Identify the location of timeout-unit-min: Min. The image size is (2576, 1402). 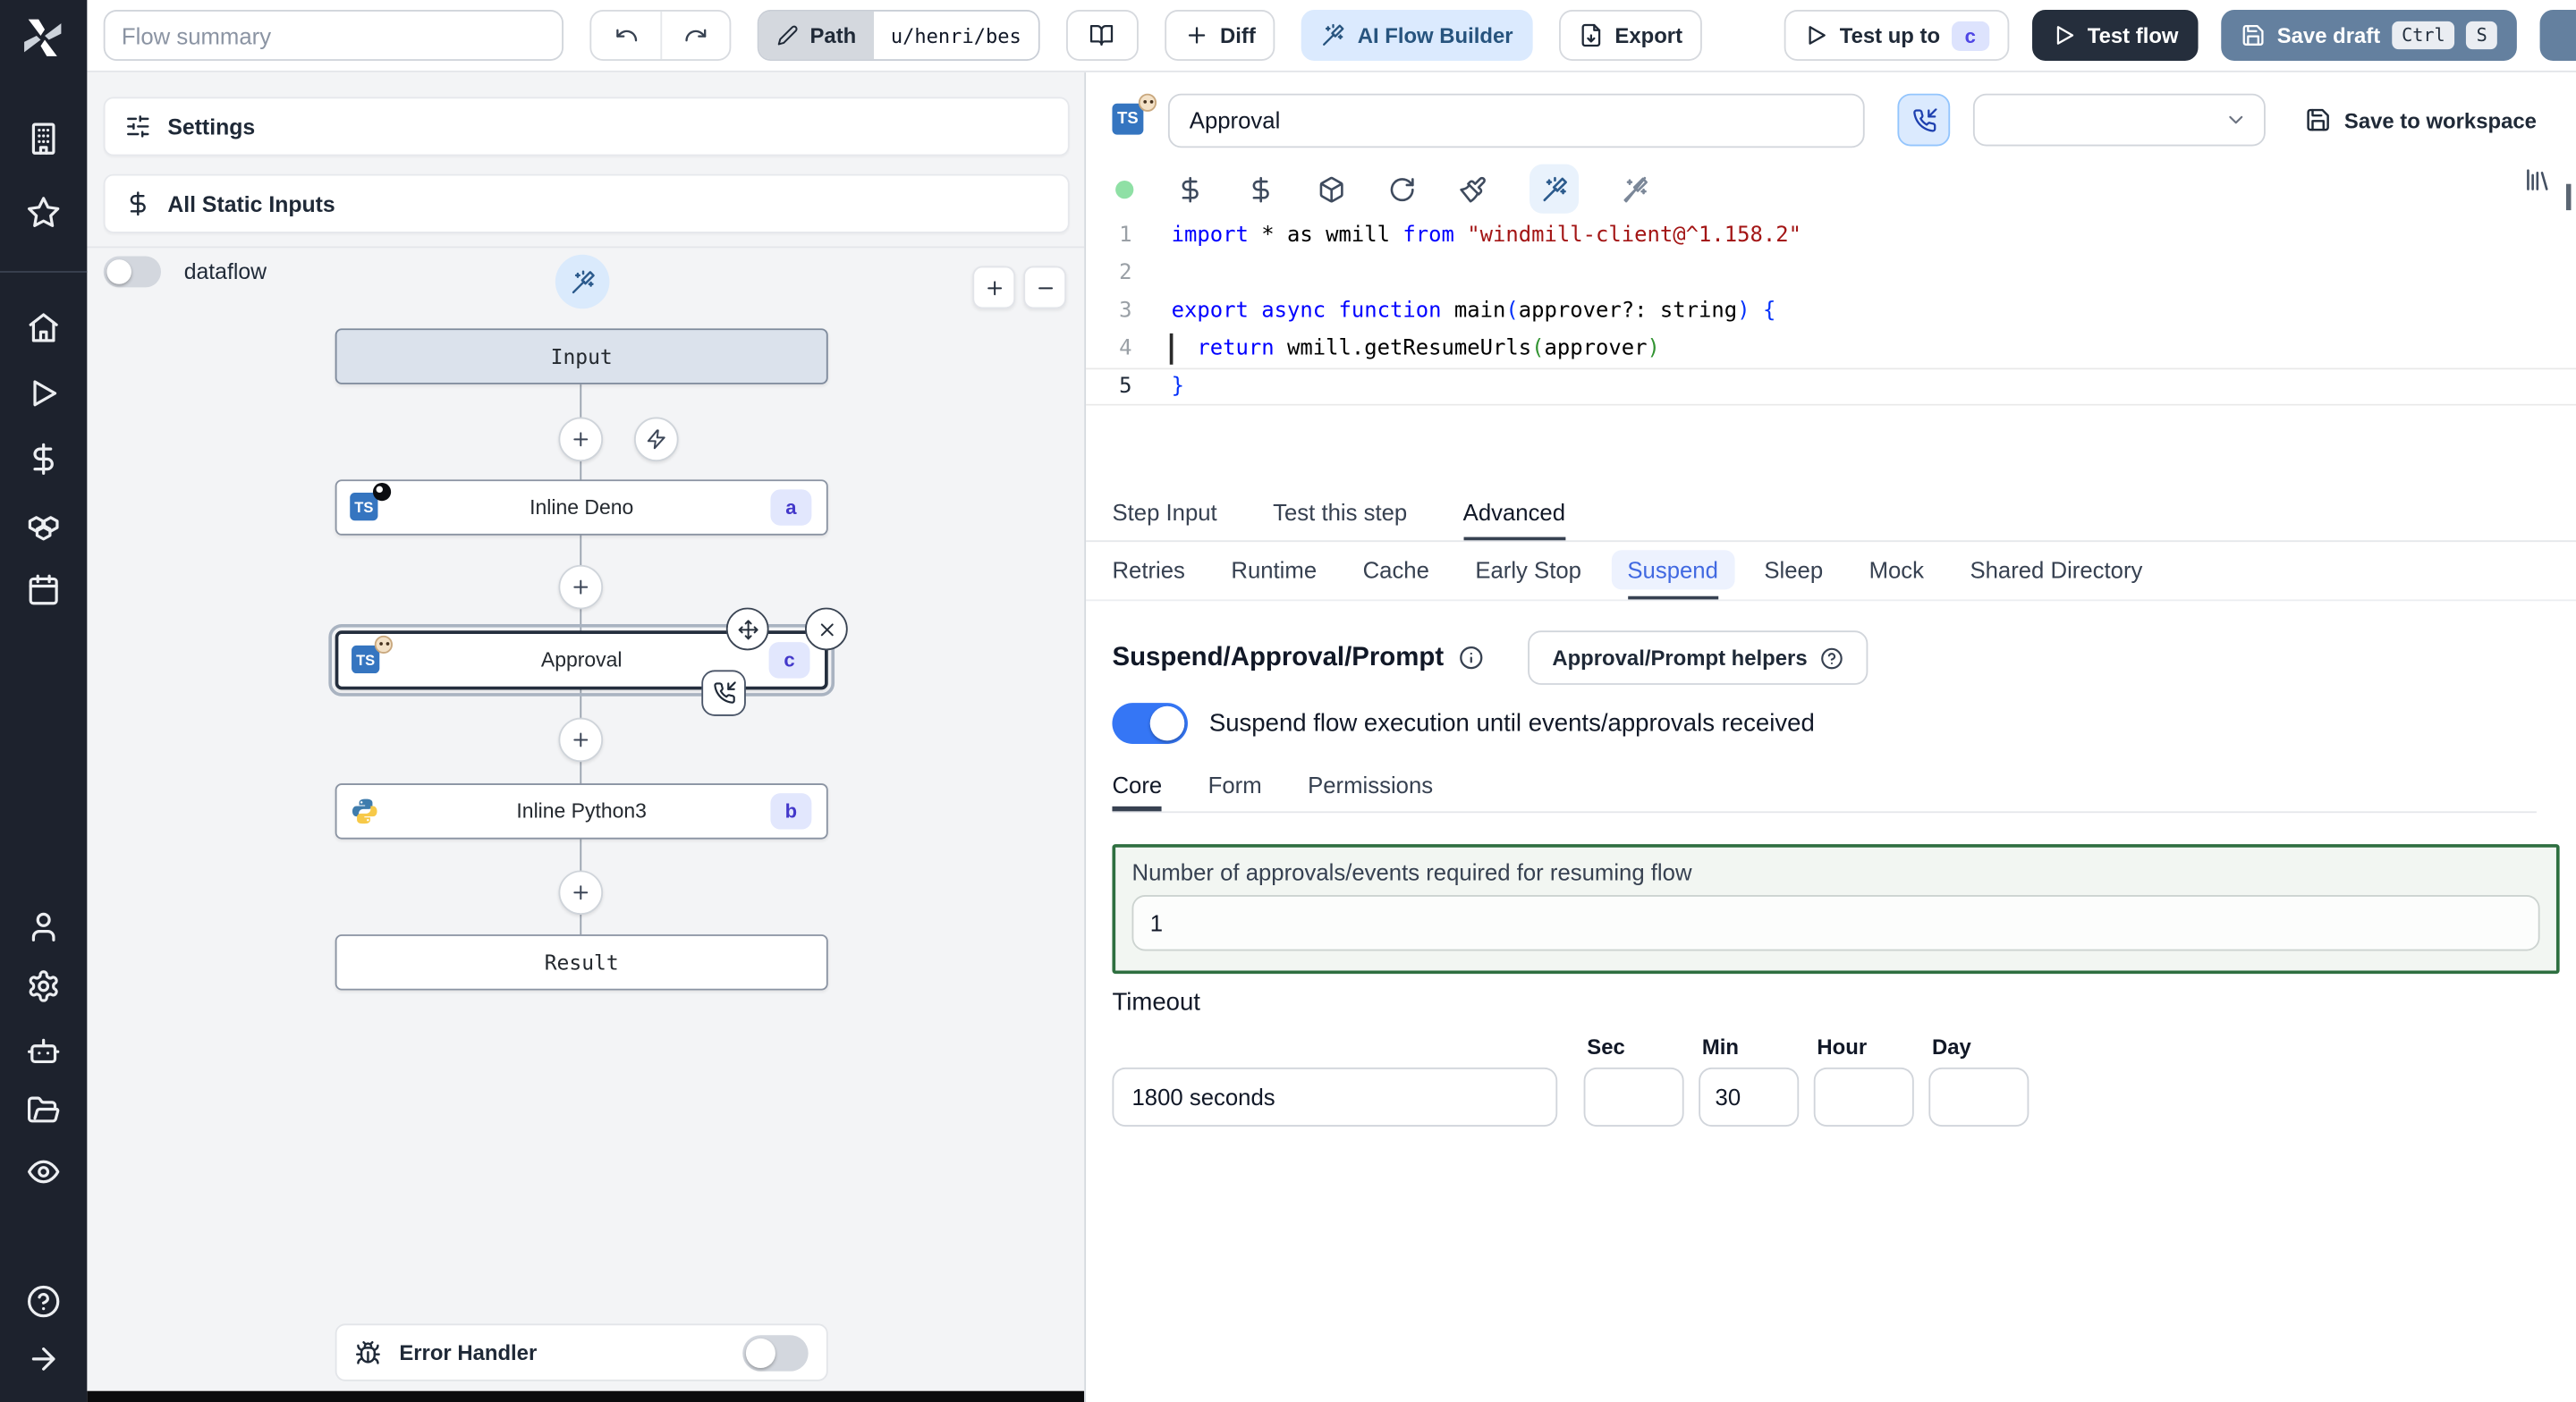
(1749, 1081).